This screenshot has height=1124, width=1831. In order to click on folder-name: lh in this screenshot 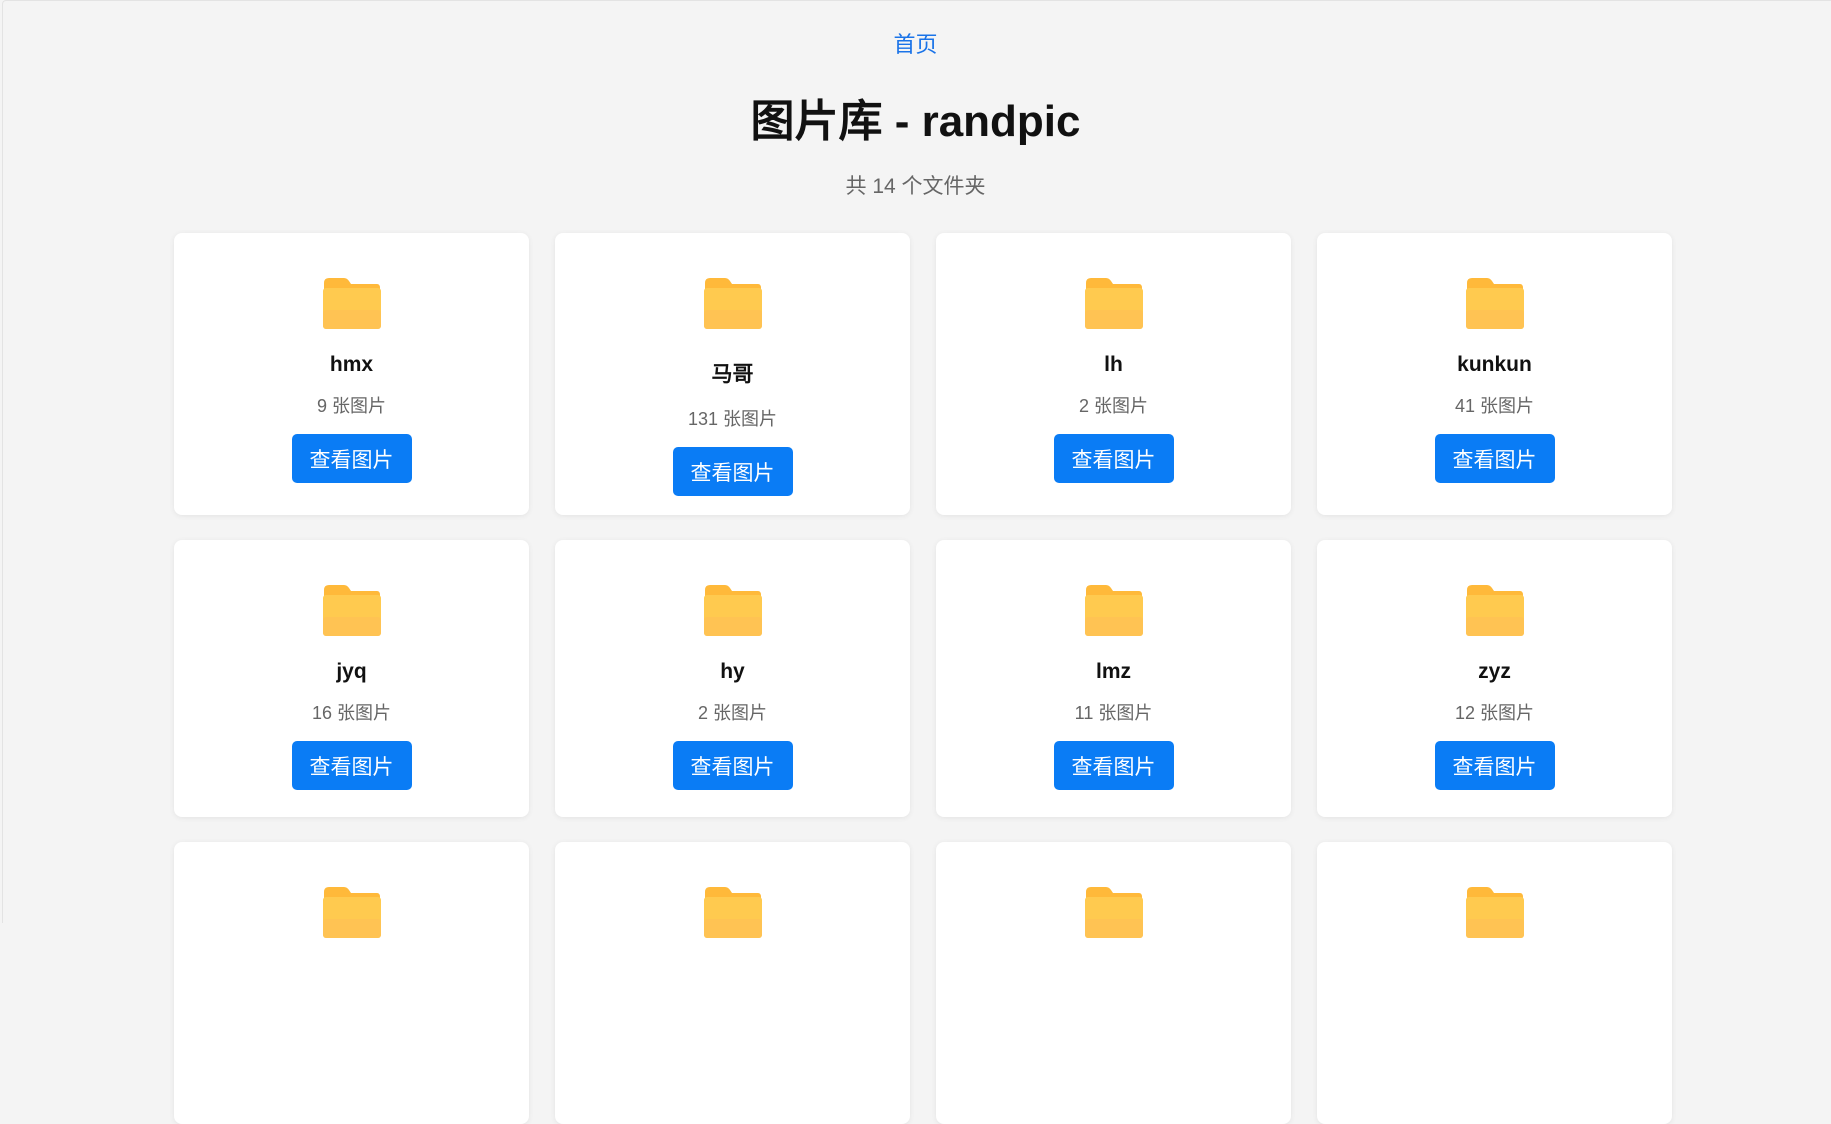, I will do `click(1113, 364)`.